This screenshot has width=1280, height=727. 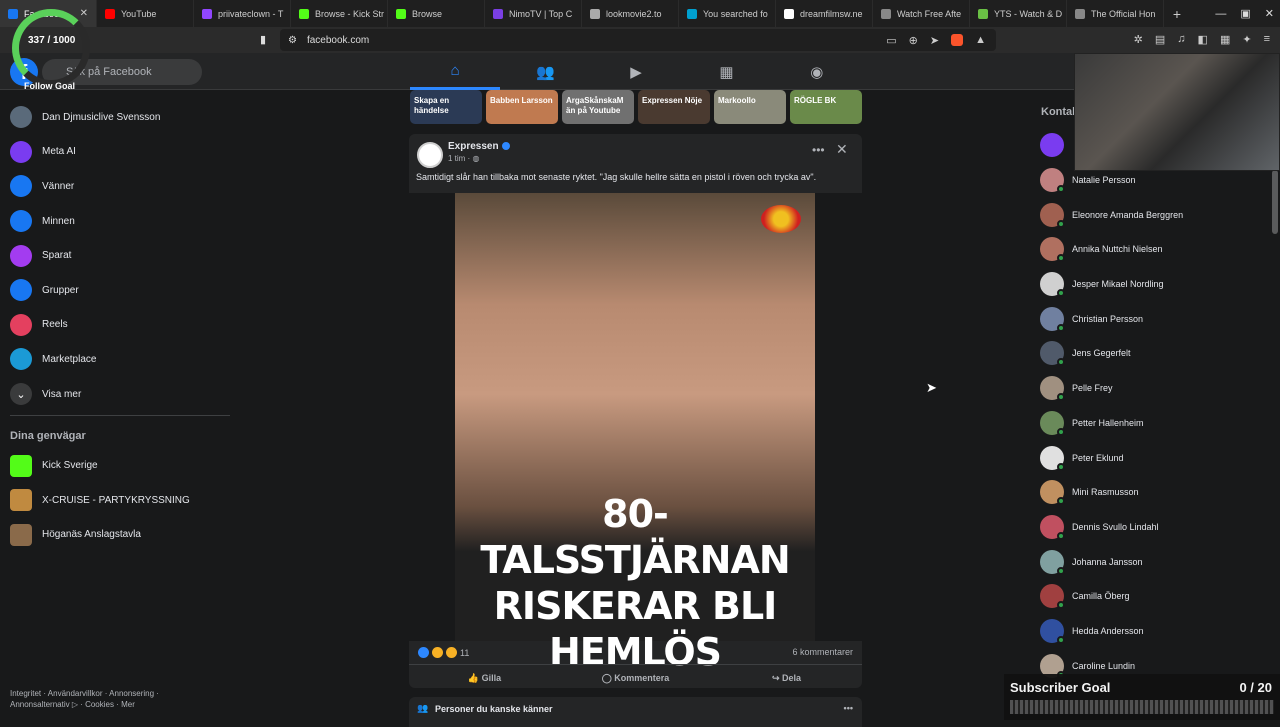 I want to click on gaming-icon: ◉, so click(x=817, y=71).